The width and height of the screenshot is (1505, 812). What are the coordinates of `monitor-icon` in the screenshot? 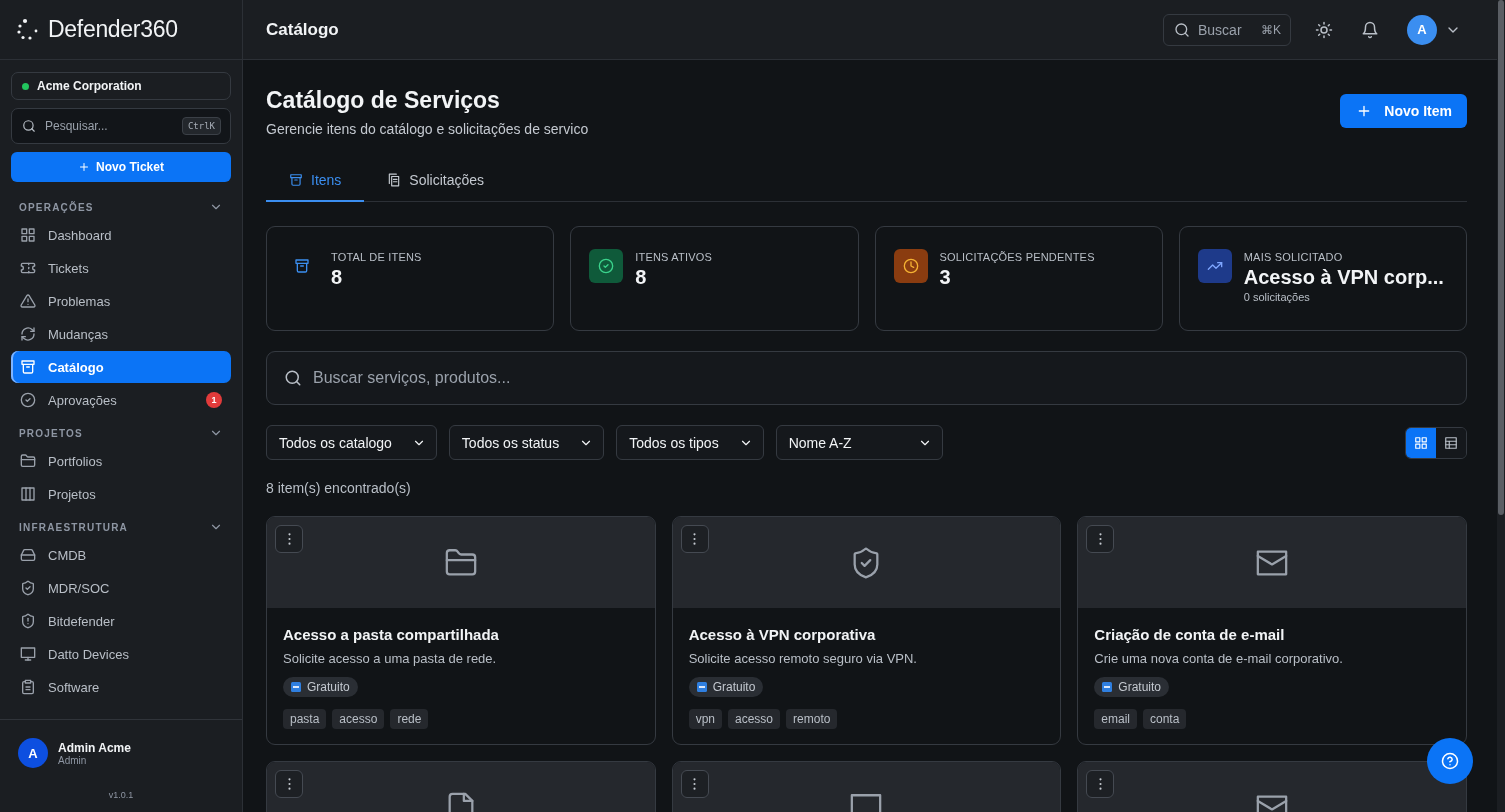 It's located at (28, 654).